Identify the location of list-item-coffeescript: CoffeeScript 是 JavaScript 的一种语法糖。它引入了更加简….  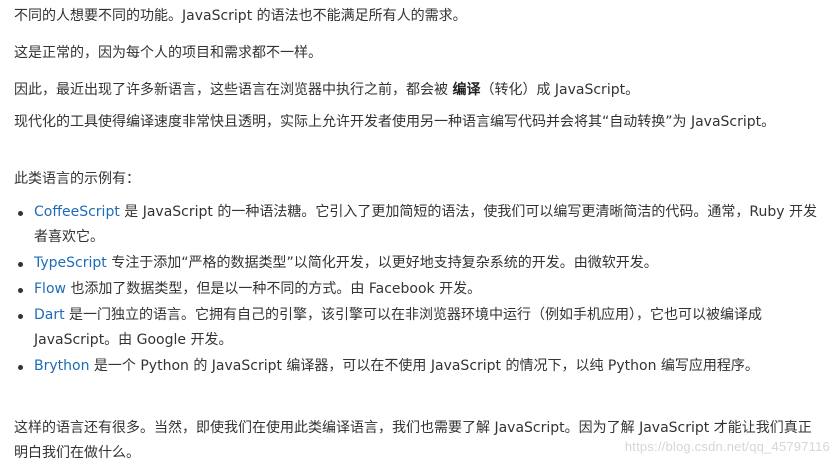
(416, 225).